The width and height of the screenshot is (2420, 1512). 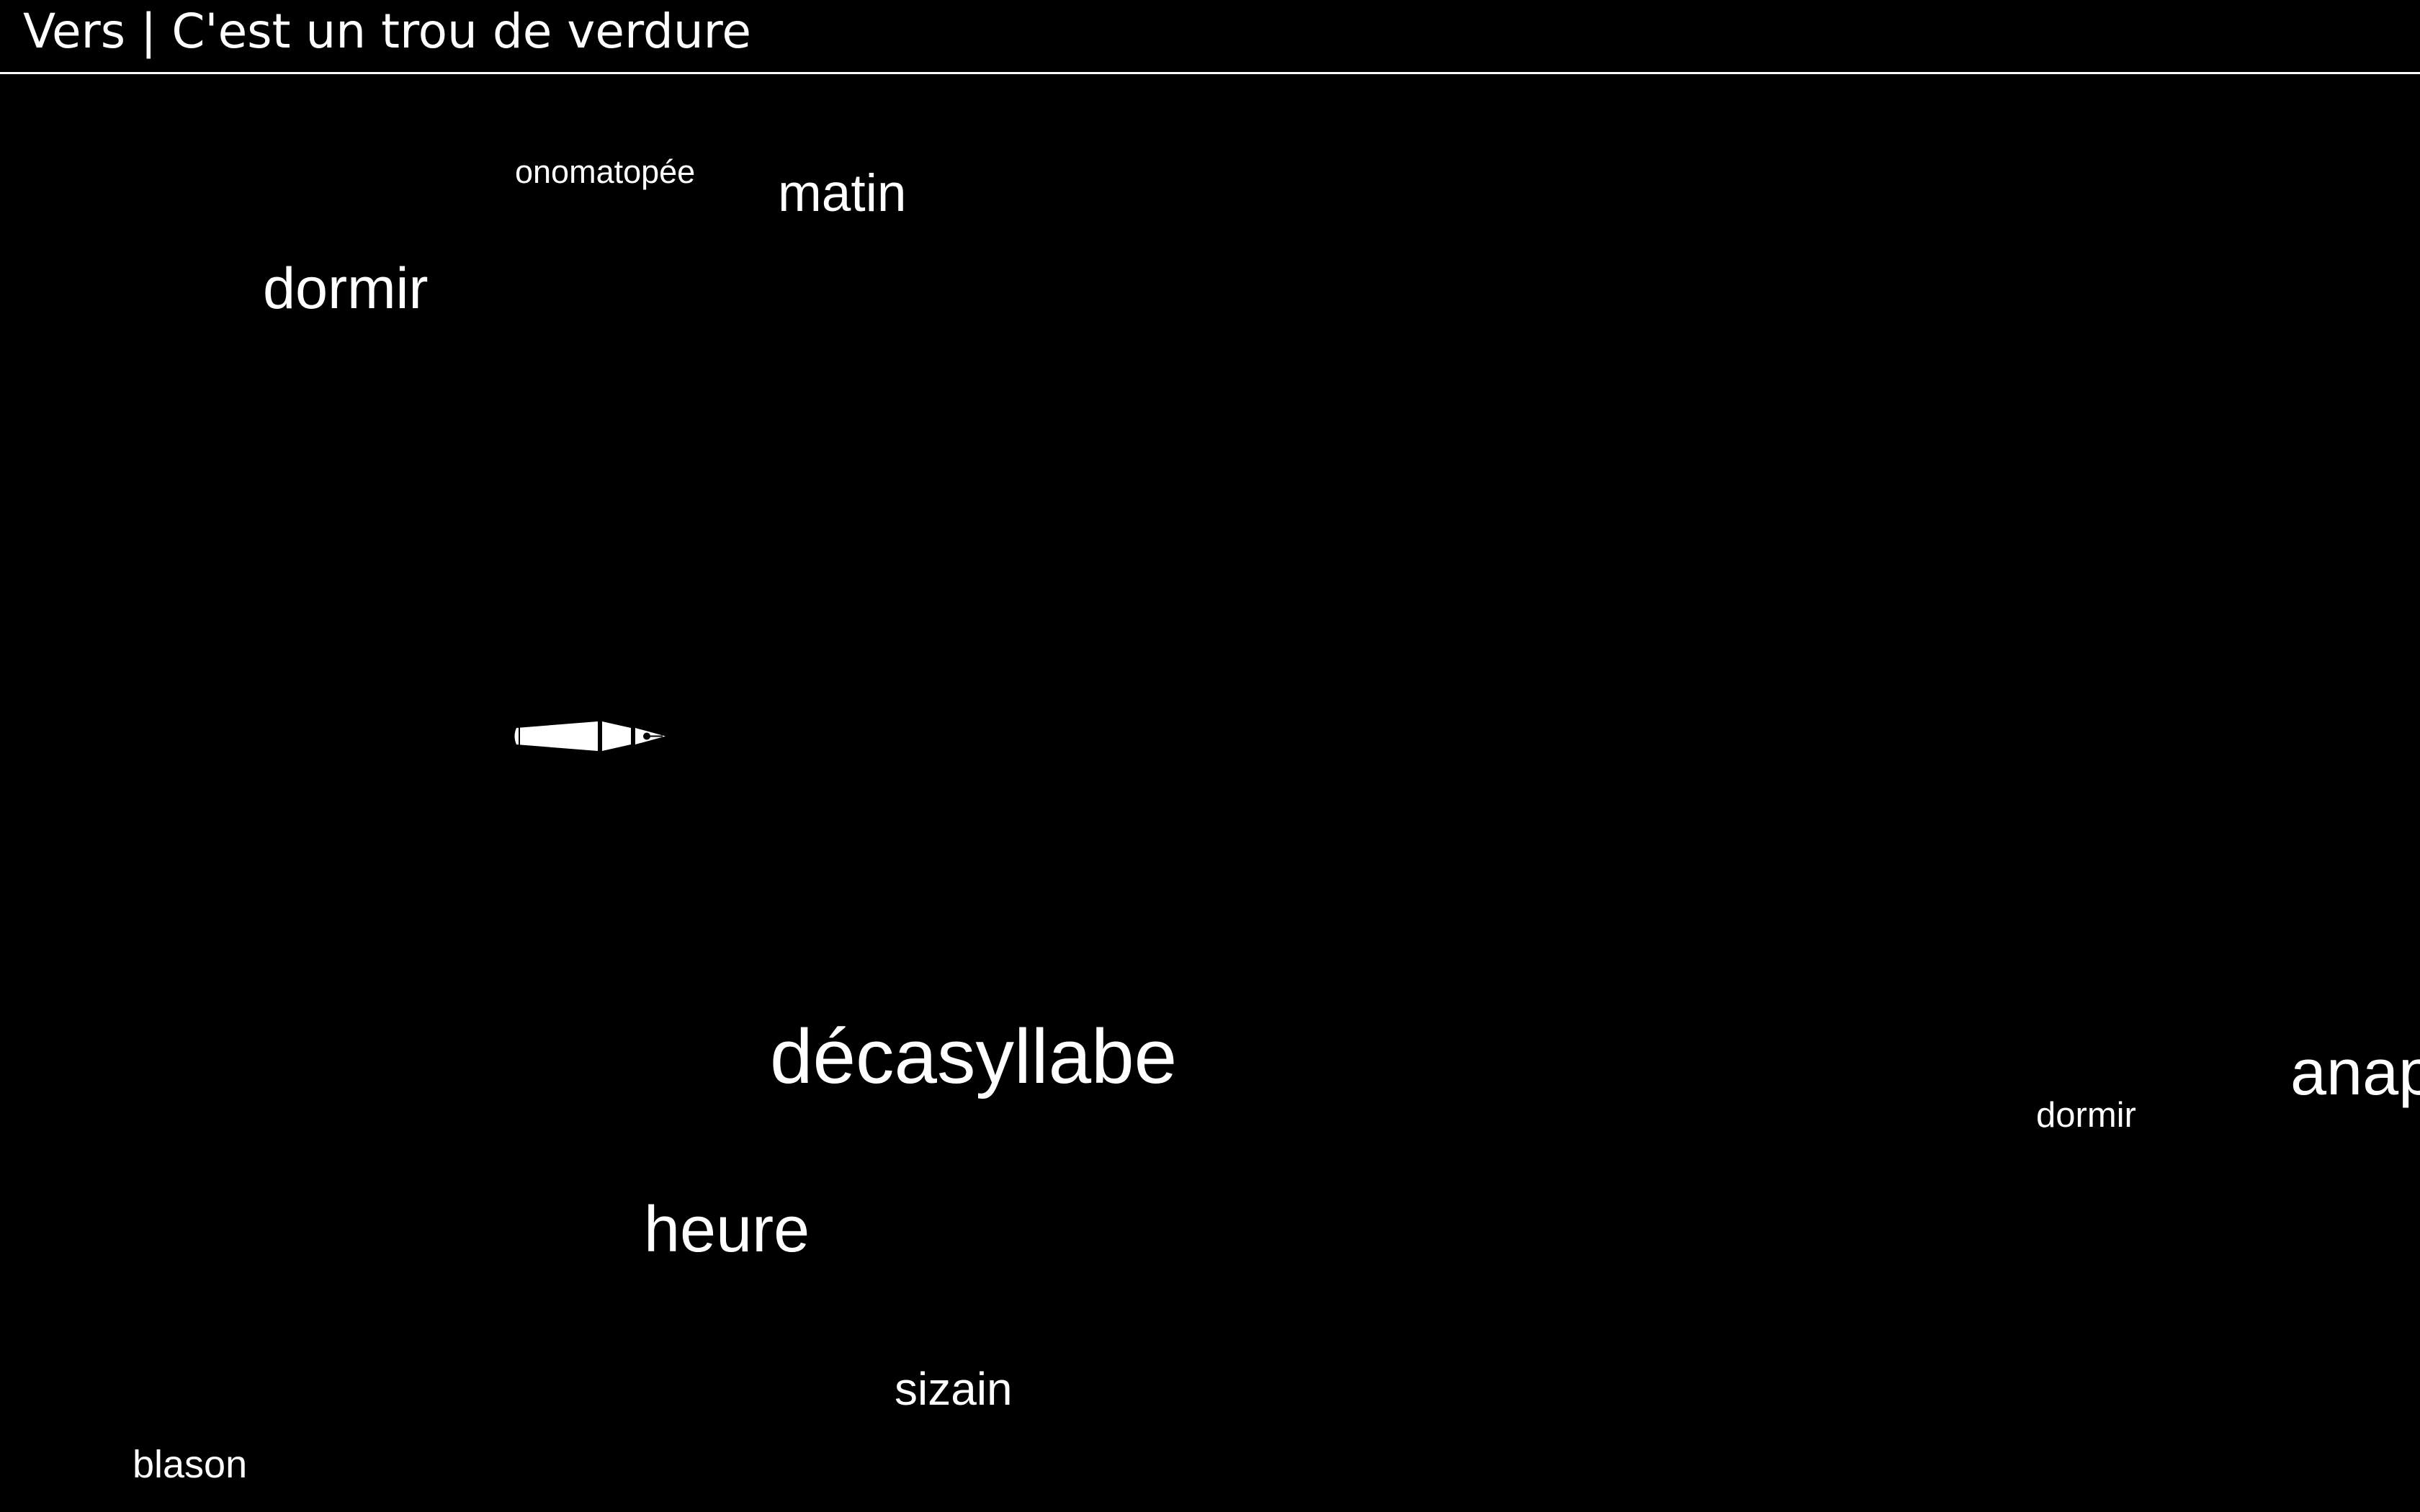 What do you see at coordinates (190, 1464) in the screenshot?
I see `floating-word-blason: blason` at bounding box center [190, 1464].